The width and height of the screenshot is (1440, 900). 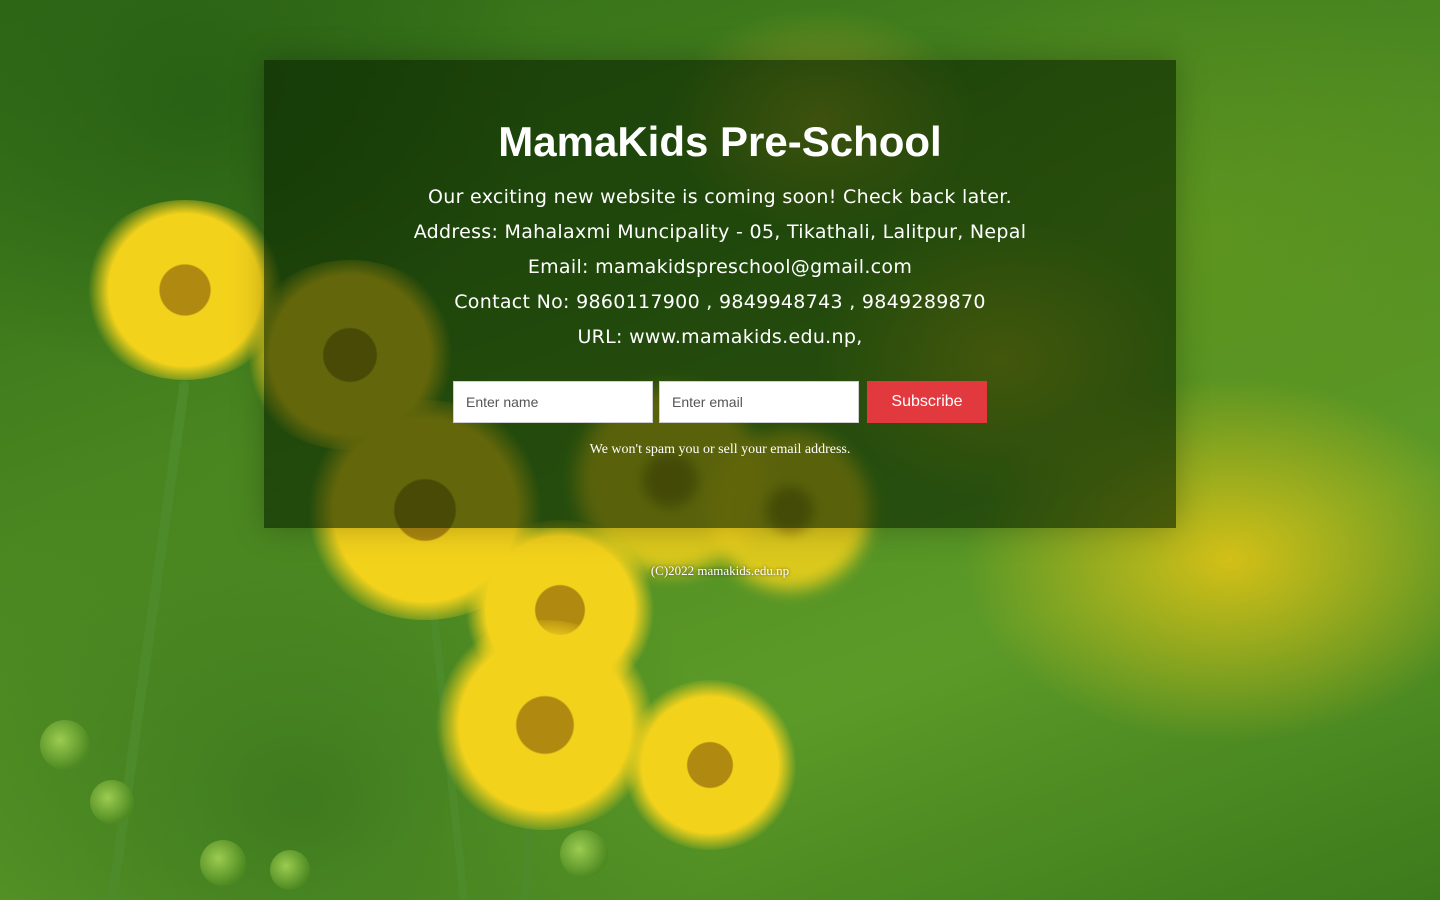 What do you see at coordinates (720, 337) in the screenshot?
I see `url-text: URL: www.mamakids.edu.np,` at bounding box center [720, 337].